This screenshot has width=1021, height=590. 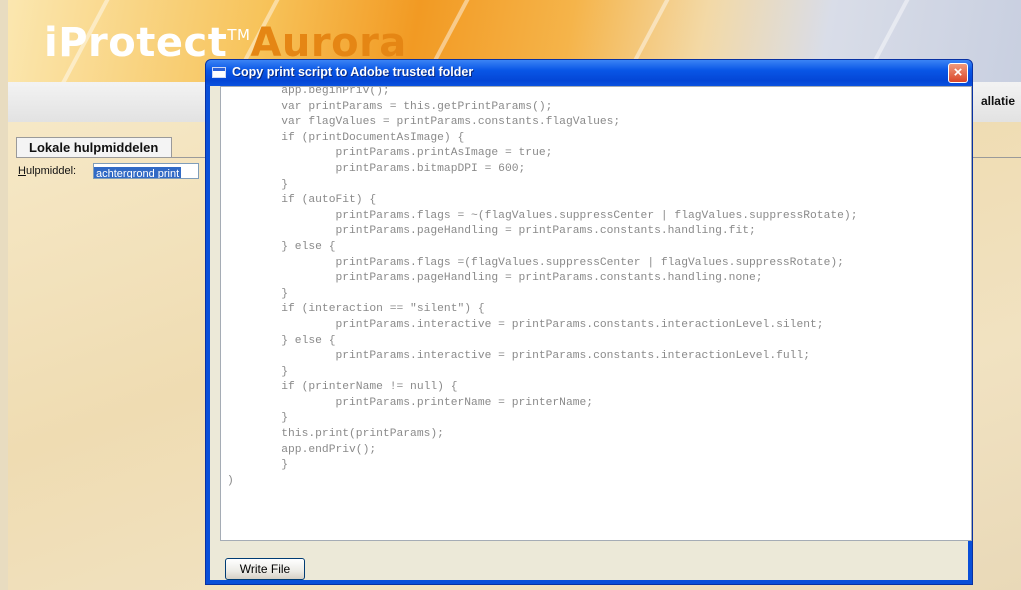 What do you see at coordinates (958, 73) in the screenshot?
I see `close-button: ×` at bounding box center [958, 73].